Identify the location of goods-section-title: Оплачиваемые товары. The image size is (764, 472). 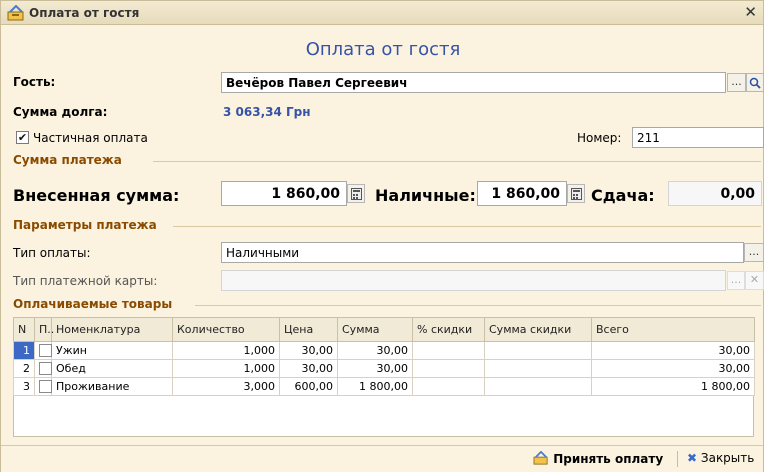
(93, 304).